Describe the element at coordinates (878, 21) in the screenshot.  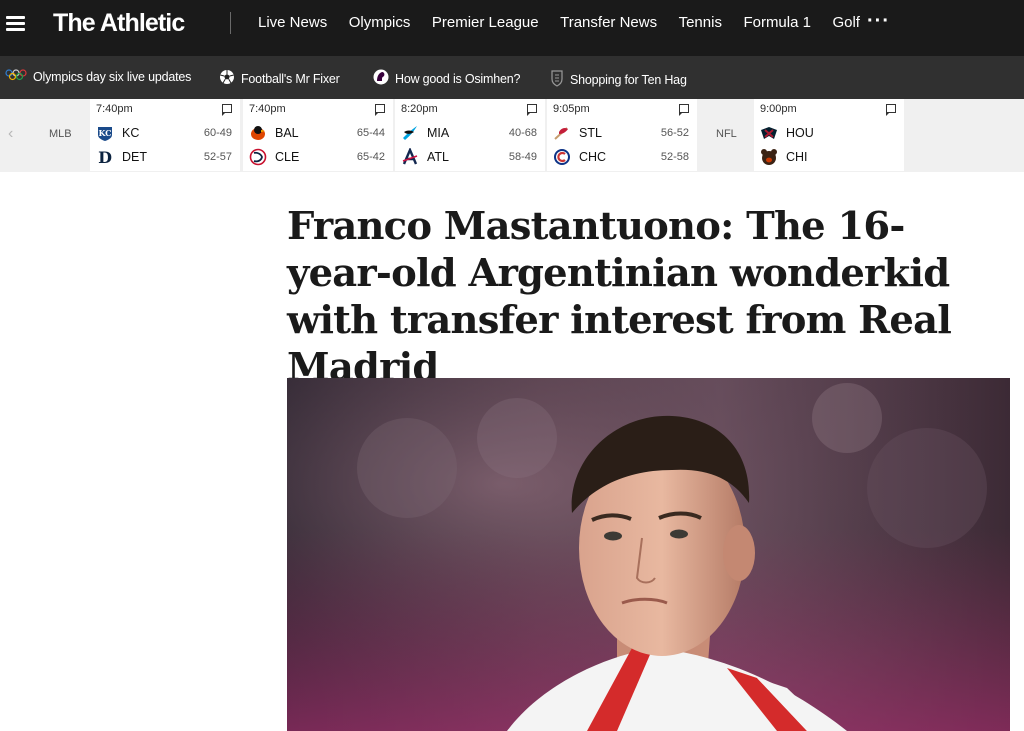
I see `more-icon: ···` at that location.